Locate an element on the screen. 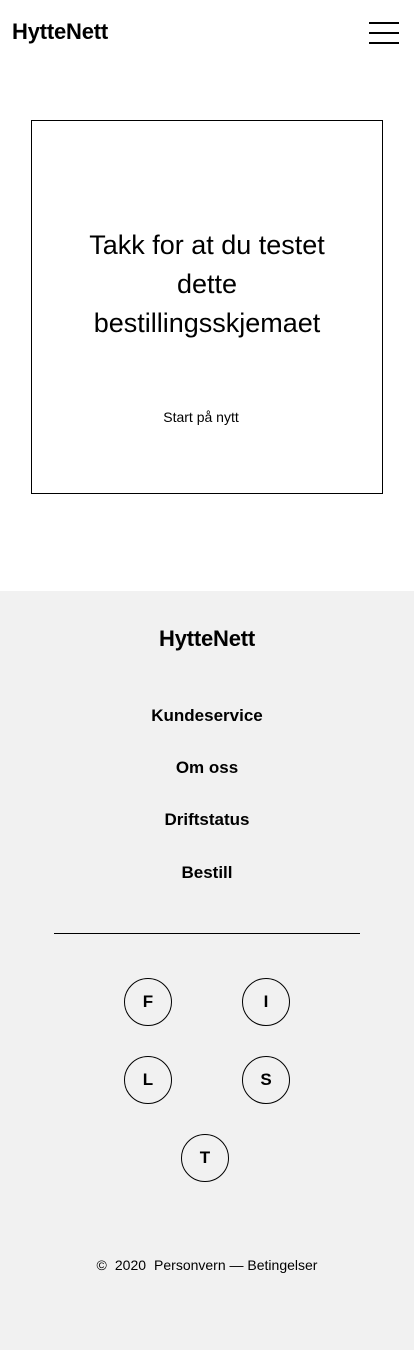 The width and height of the screenshot is (414, 1350). footer-link-driftstatus: Driftstatus is located at coordinates (207, 820).